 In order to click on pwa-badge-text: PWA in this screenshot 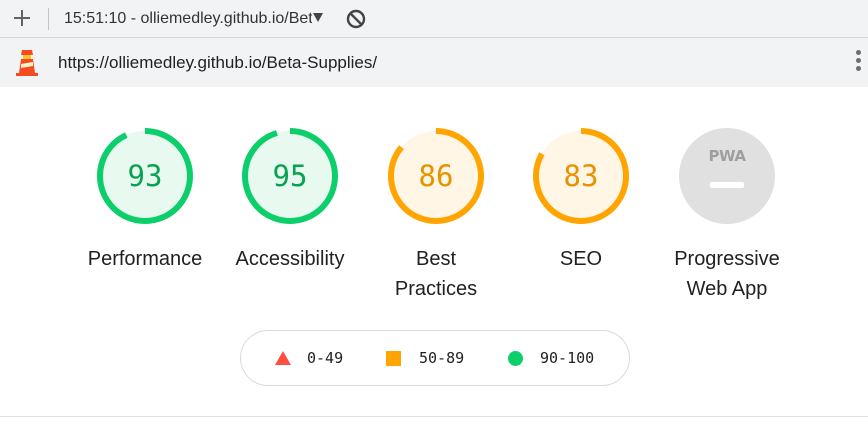, I will do `click(728, 156)`.